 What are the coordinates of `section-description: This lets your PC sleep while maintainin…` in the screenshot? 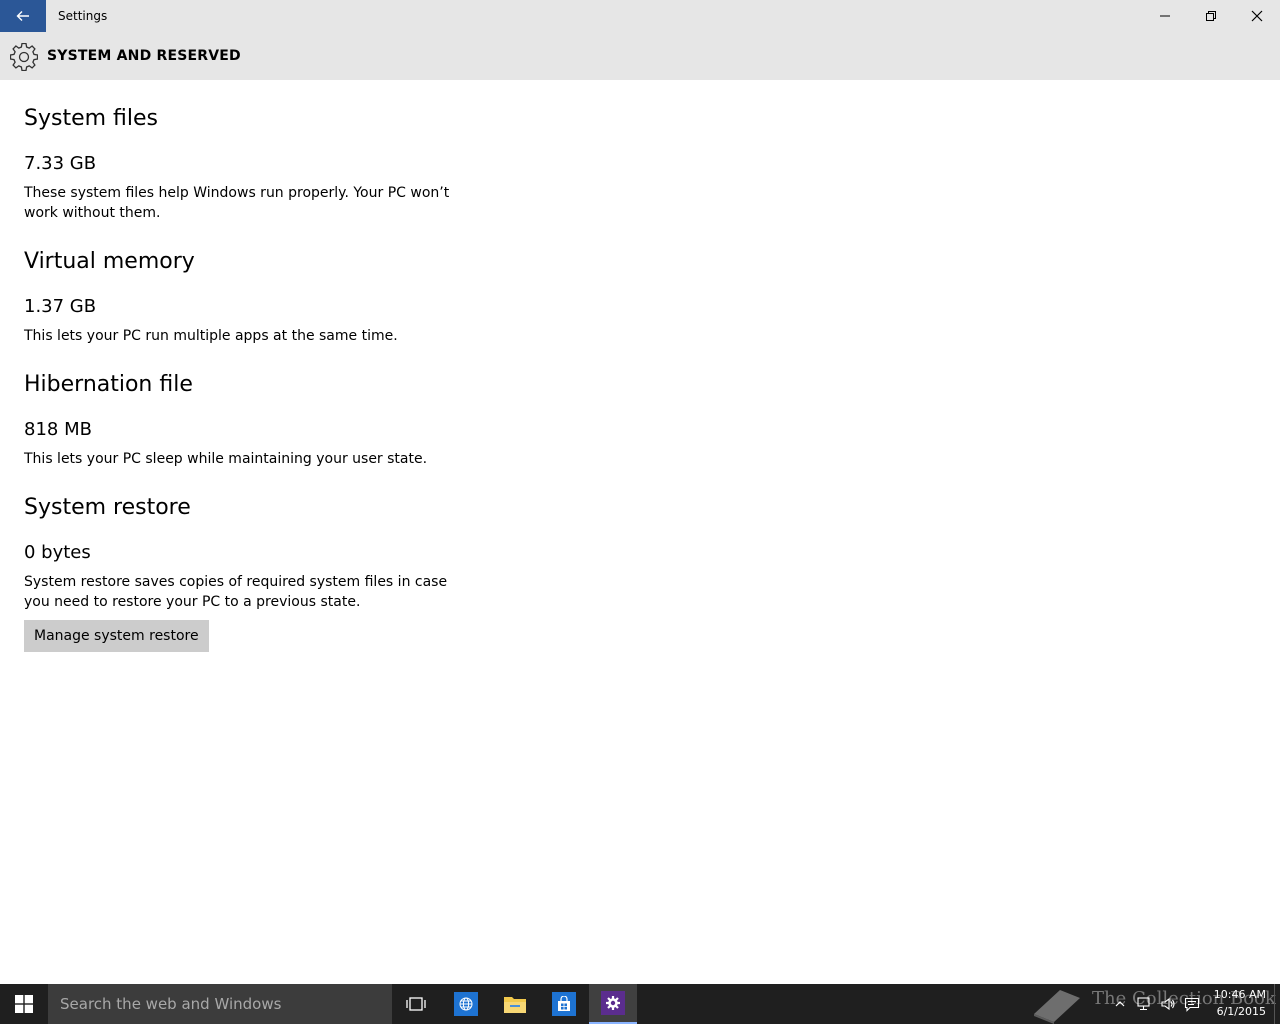 It's located at (226, 459).